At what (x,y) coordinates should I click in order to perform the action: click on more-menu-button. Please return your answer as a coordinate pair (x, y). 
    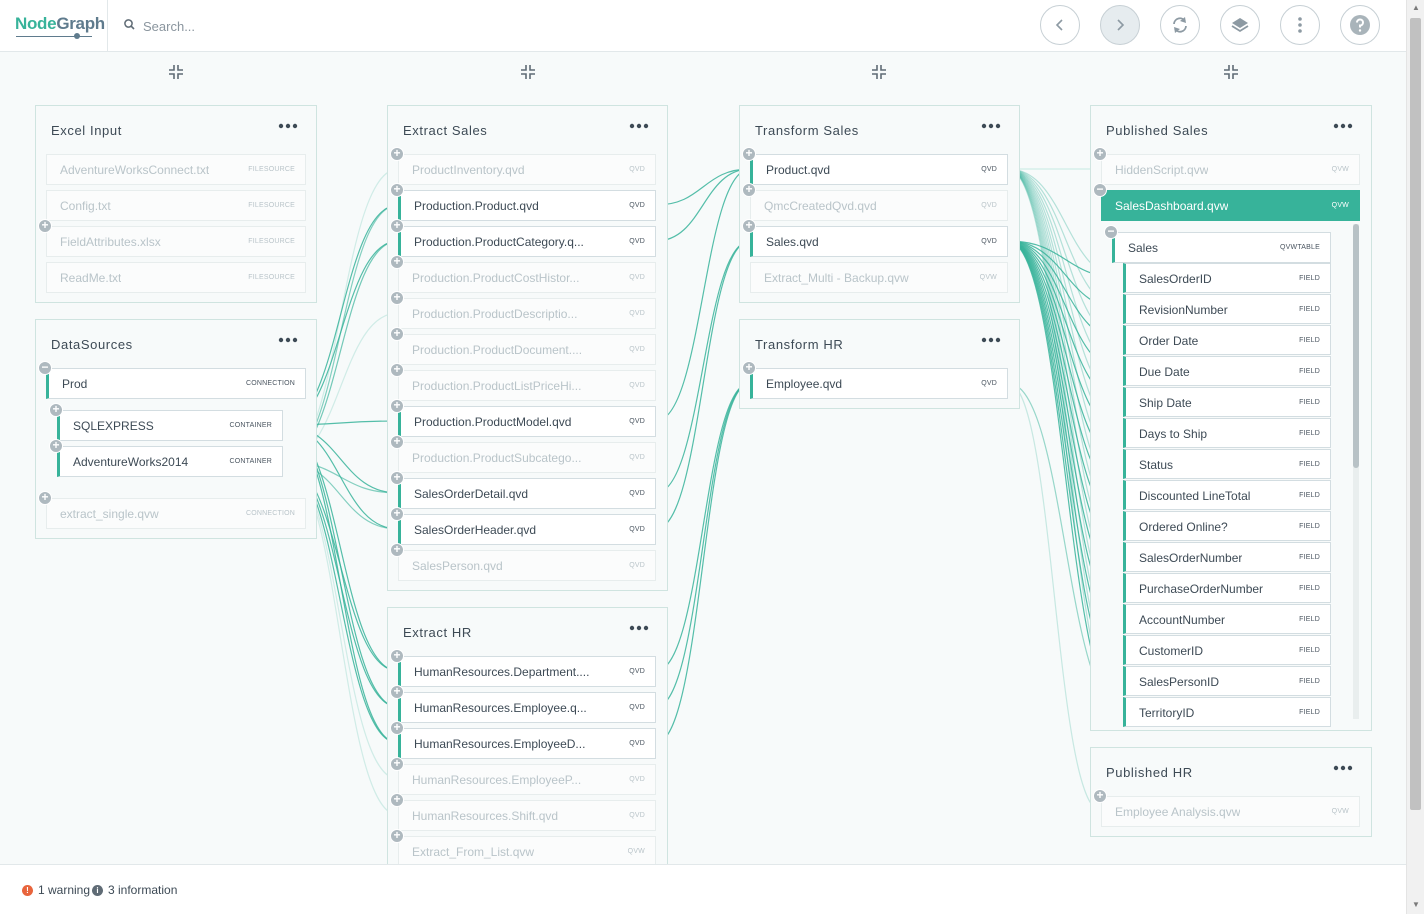
    Looking at the image, I should click on (1300, 25).